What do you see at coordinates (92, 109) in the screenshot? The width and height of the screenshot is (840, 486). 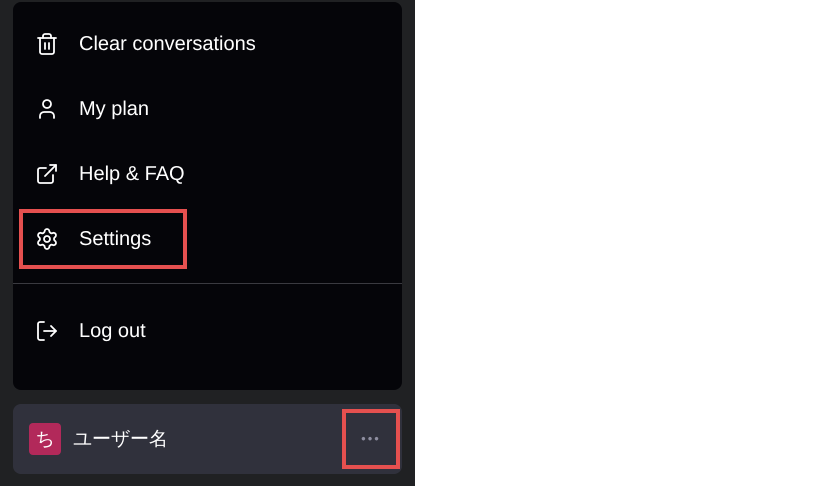 I see `menu-item: My plan` at bounding box center [92, 109].